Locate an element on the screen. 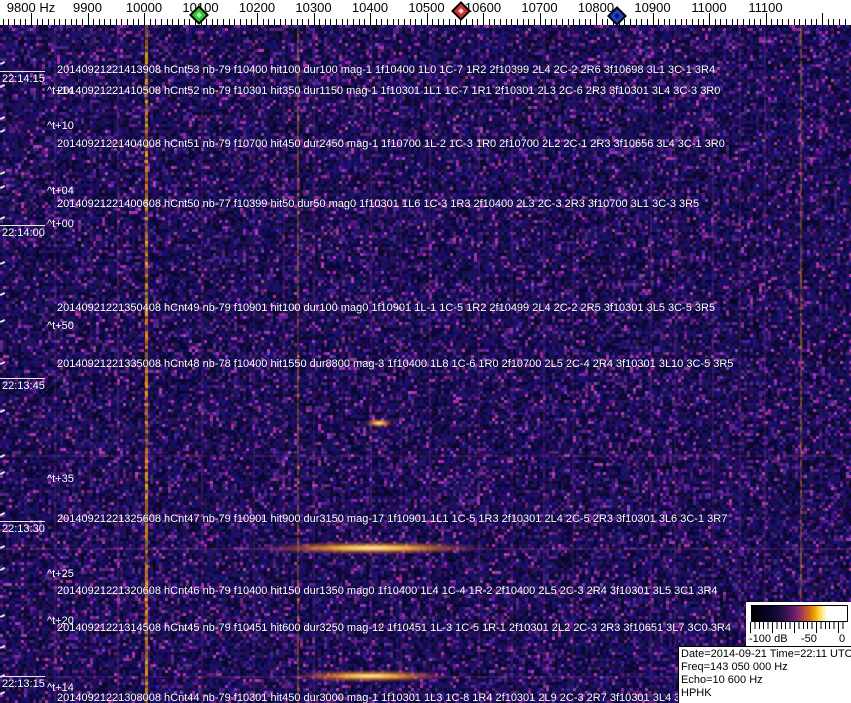 Image resolution: width=851 pixels, height=703 pixels. time-axis-label: 22:14:15 is located at coordinates (23, 79).